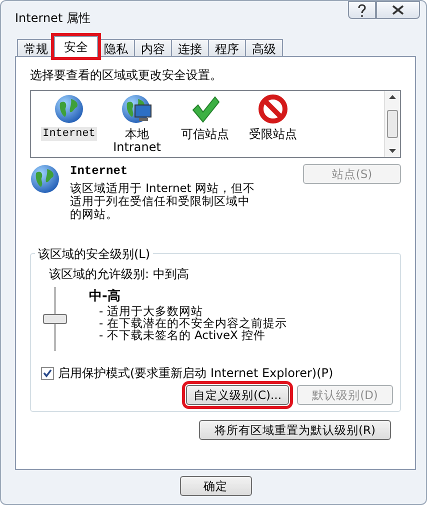 The width and height of the screenshot is (427, 505). Describe the element at coordinates (216, 486) in the screenshot. I see `ok-button: 确定` at that location.